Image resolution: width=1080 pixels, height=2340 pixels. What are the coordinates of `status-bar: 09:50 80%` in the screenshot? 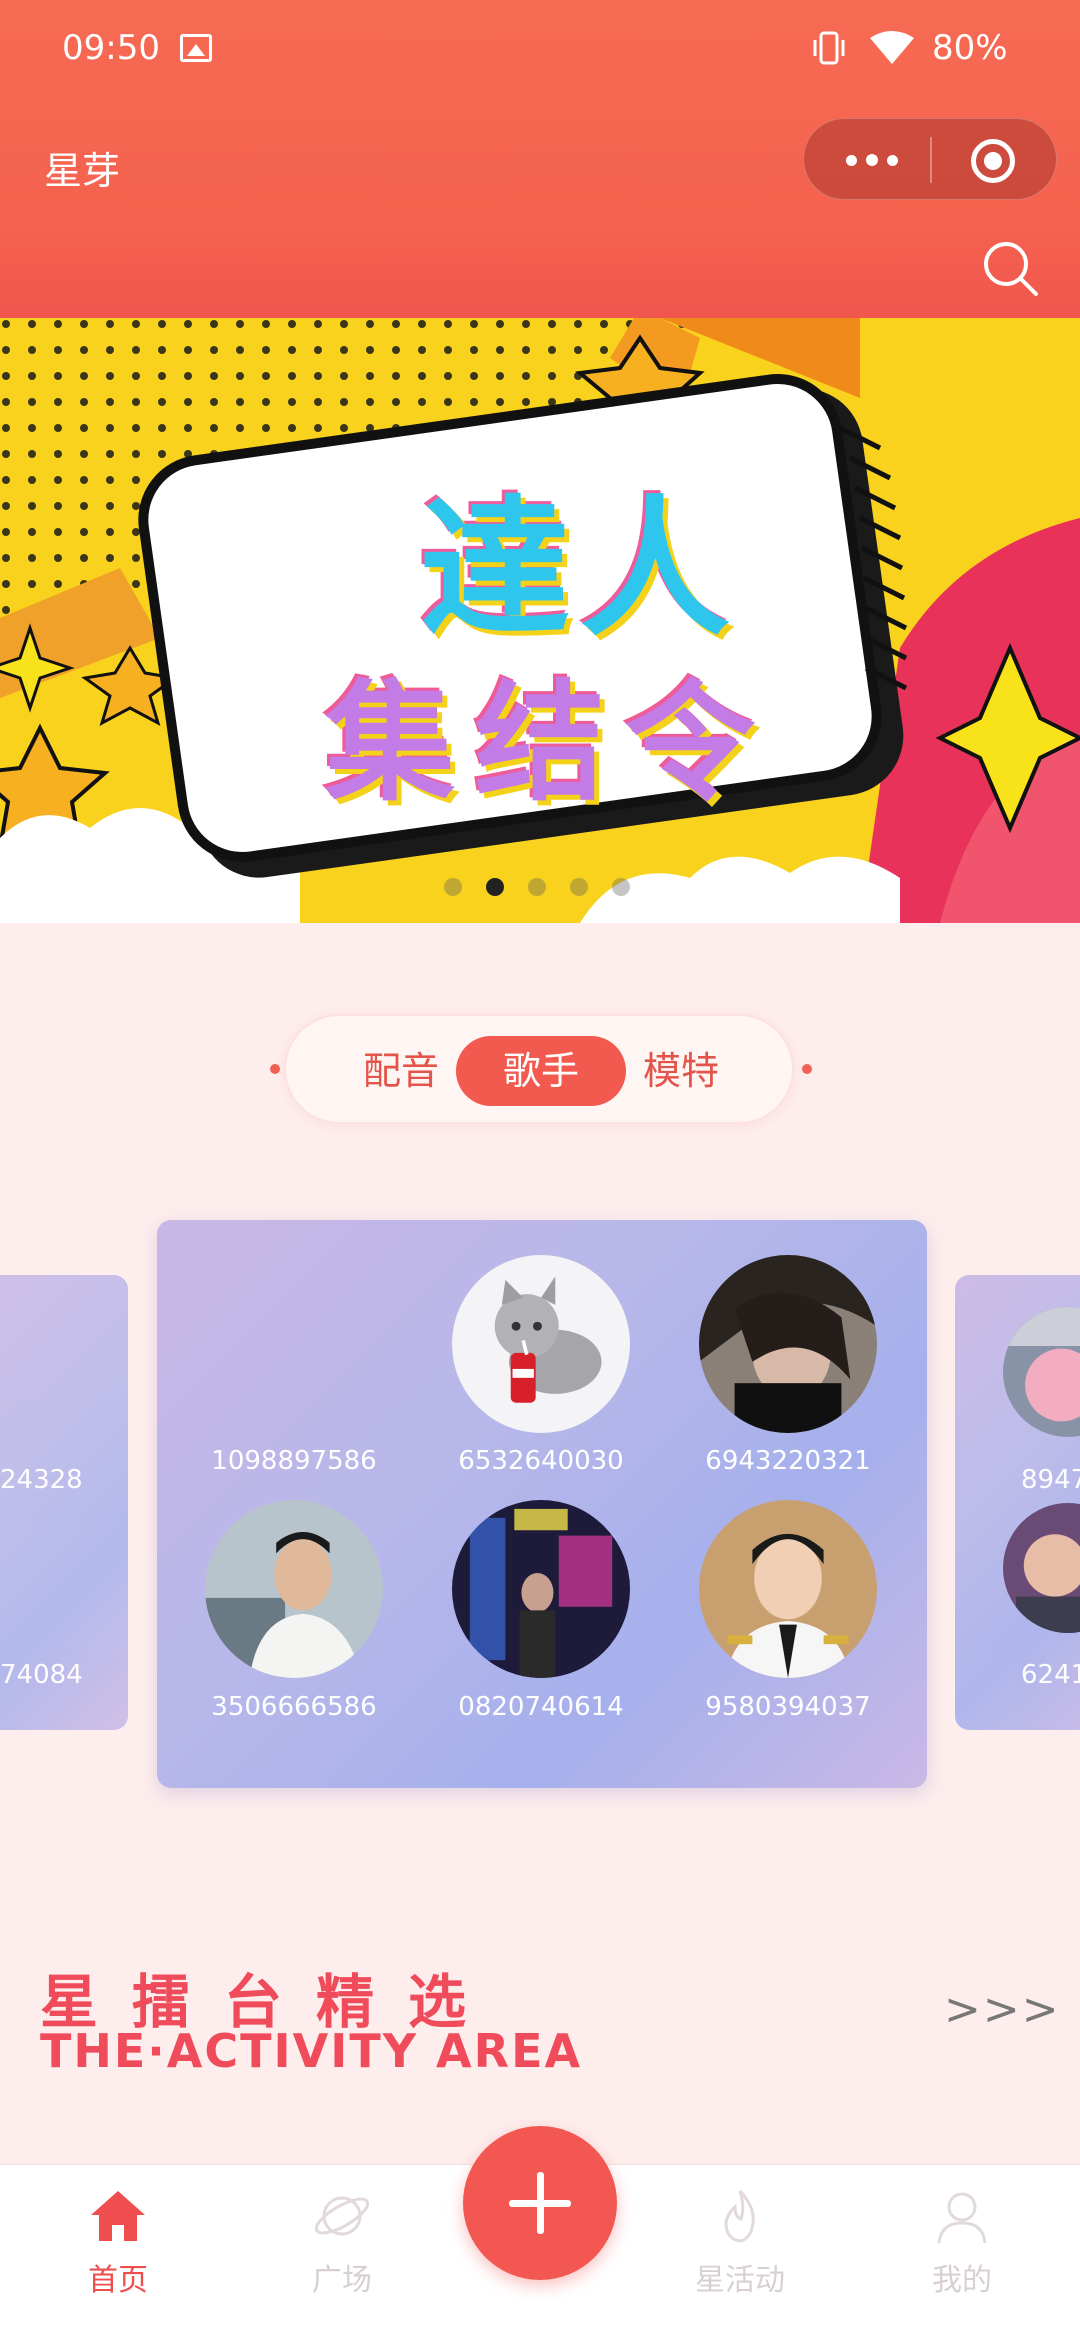 It's located at (540, 50).